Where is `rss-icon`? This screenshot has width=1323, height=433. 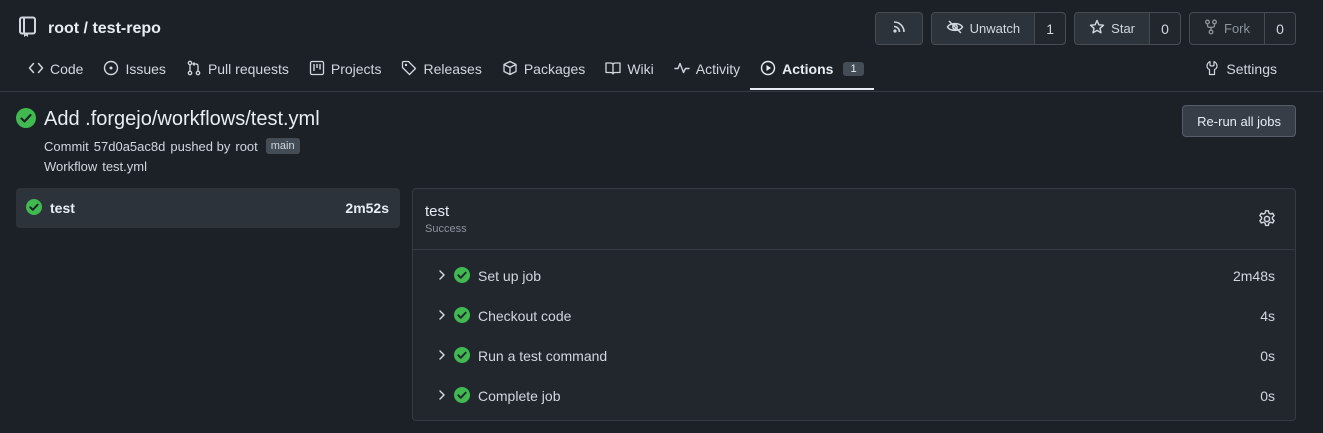 rss-icon is located at coordinates (899, 28).